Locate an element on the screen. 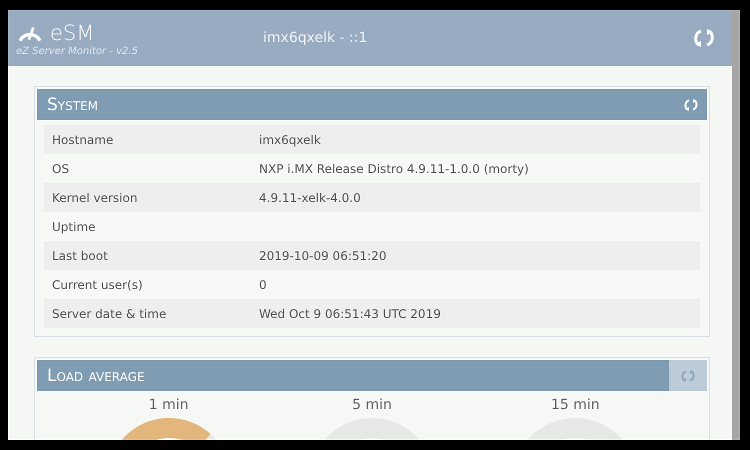 Image resolution: width=750 pixels, height=450 pixels. row-value: 0 is located at coordinates (263, 285).